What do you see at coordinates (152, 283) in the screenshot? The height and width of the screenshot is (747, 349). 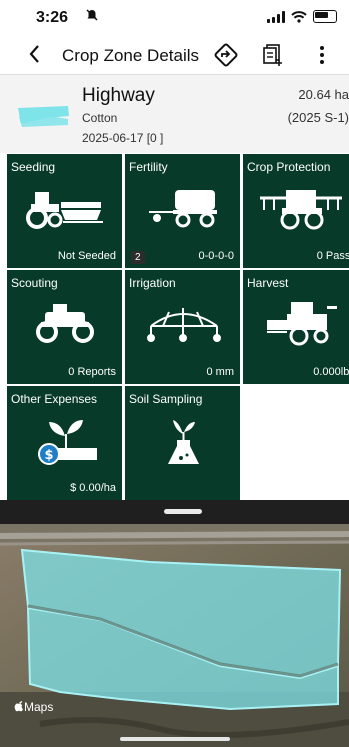 I see `tile-title: Irrigation` at bounding box center [152, 283].